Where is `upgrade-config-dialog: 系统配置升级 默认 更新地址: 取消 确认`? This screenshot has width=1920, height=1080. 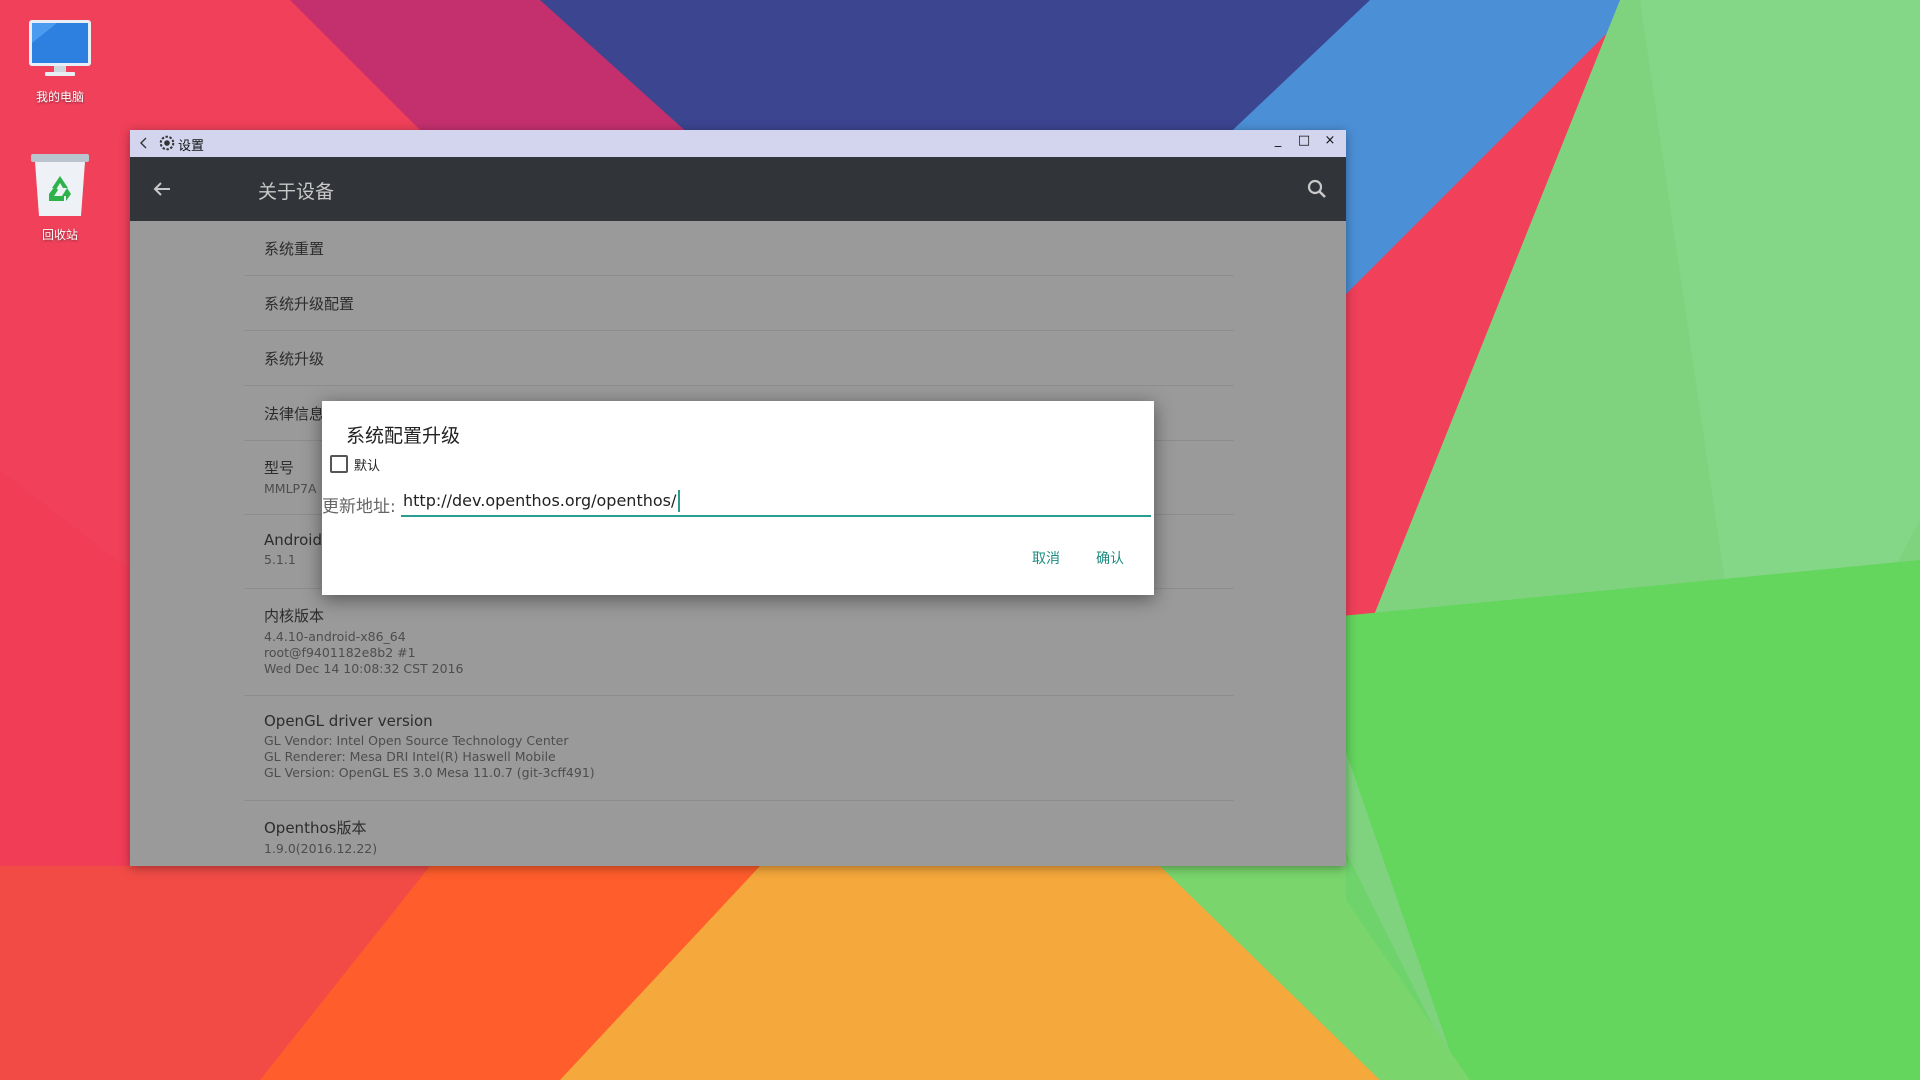 upgrade-config-dialog: 系统配置升级 默认 更新地址: 取消 确认 is located at coordinates (738, 498).